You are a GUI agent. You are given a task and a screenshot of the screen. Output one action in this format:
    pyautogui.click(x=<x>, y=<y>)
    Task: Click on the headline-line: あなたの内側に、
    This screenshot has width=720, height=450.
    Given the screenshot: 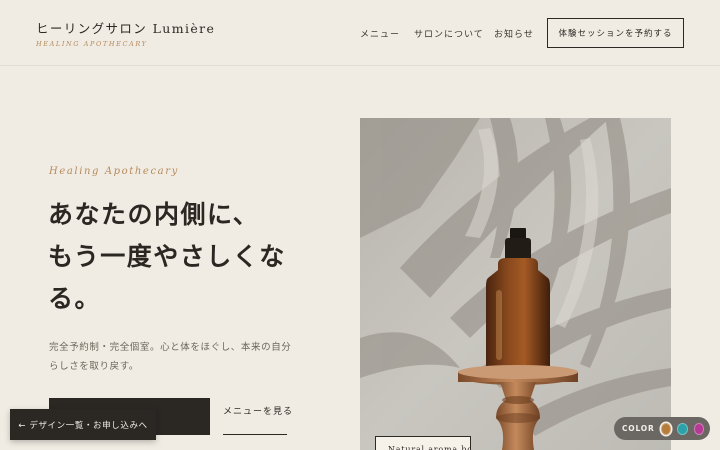 What is the action you would take?
    pyautogui.click(x=154, y=214)
    